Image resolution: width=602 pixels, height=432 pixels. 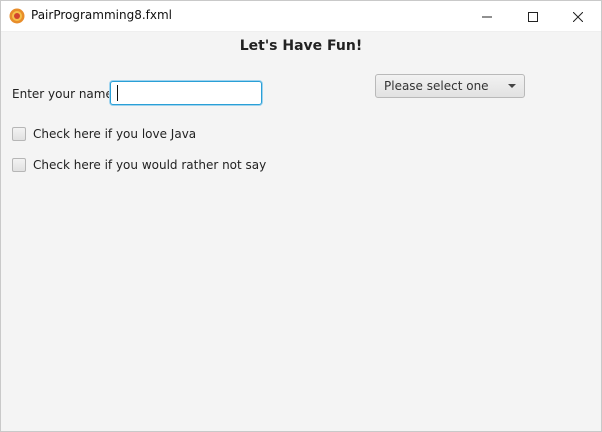 I want to click on close-icon, so click(x=578, y=16).